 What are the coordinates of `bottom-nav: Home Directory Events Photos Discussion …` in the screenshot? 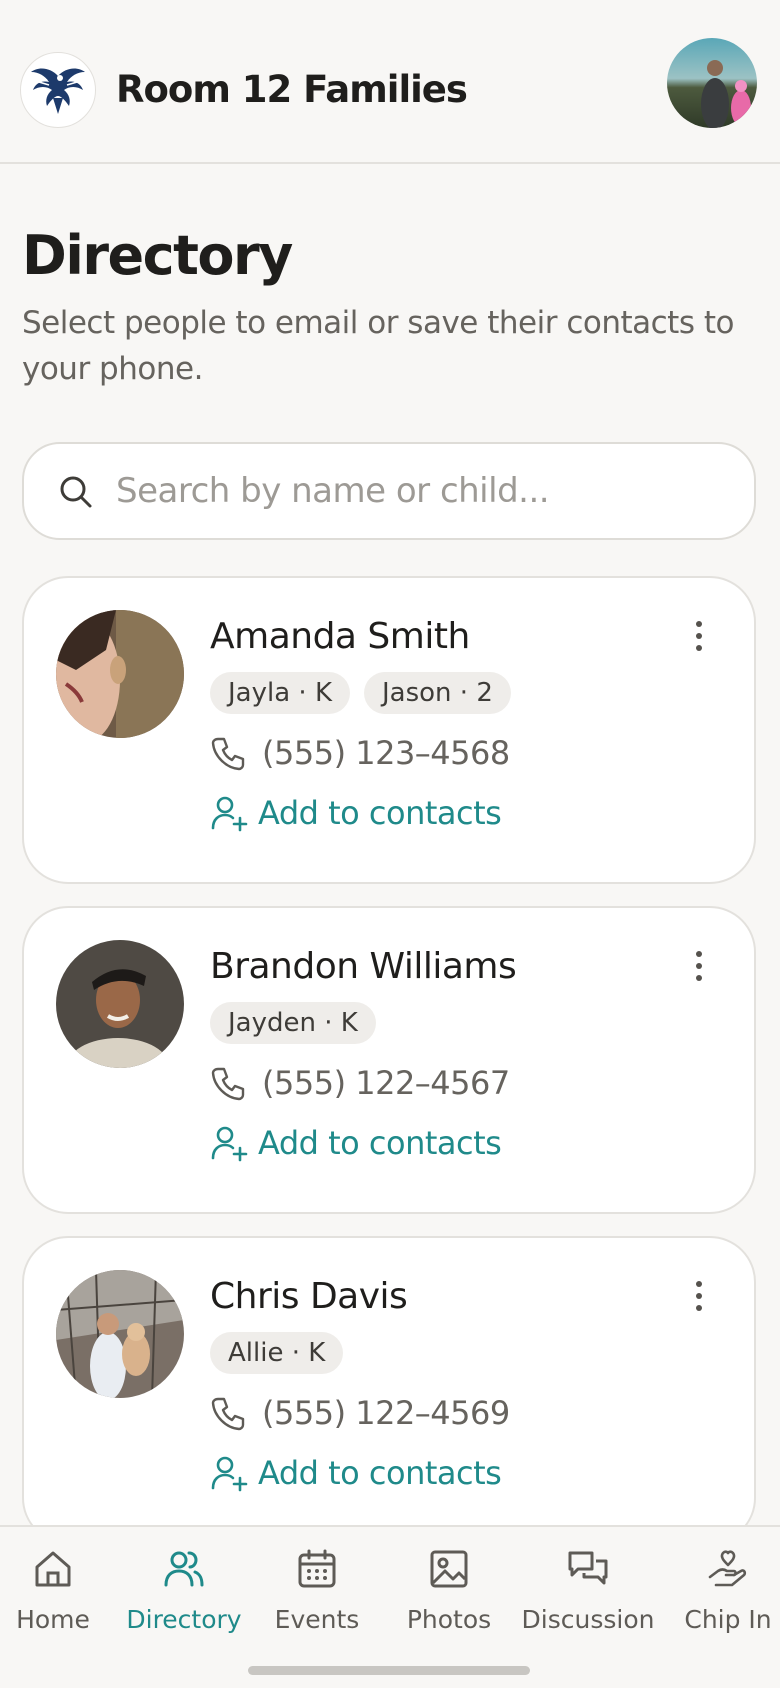 It's located at (390, 1606).